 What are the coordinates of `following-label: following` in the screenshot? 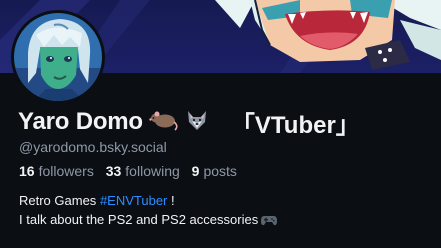 It's located at (152, 171).